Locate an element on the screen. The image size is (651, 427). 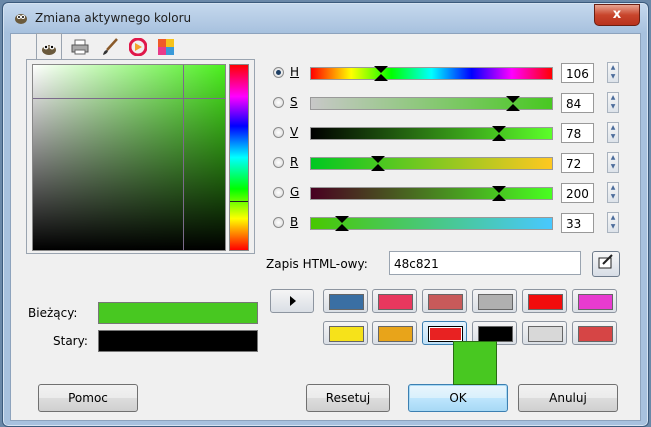
eyedropper-icon is located at coordinates (605, 261).